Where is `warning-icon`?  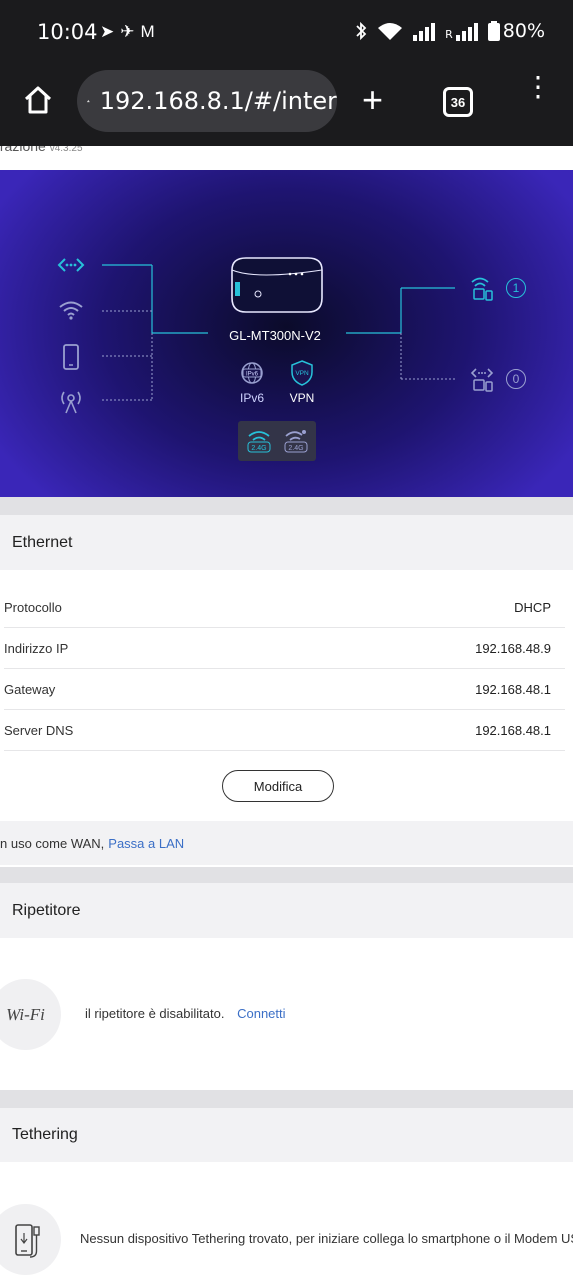
warning-icon is located at coordinates (88, 101).